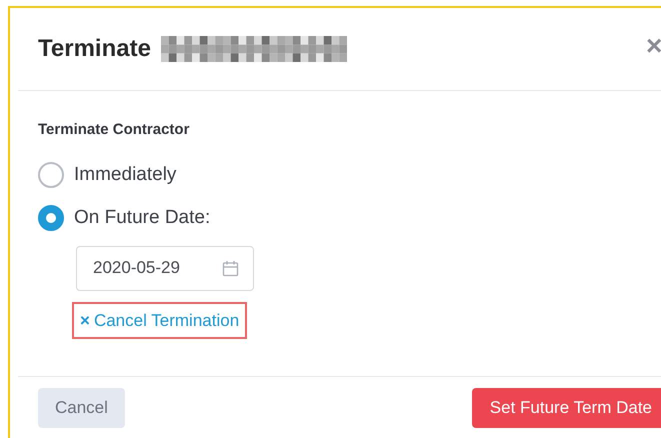  I want to click on cancel-termination-link: × Cancel Termination, so click(160, 320).